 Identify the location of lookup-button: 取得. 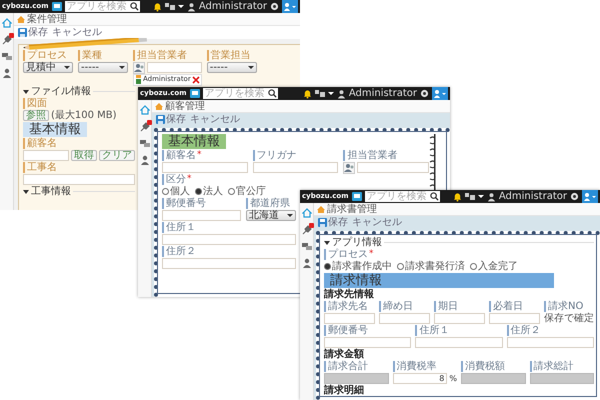
(84, 155).